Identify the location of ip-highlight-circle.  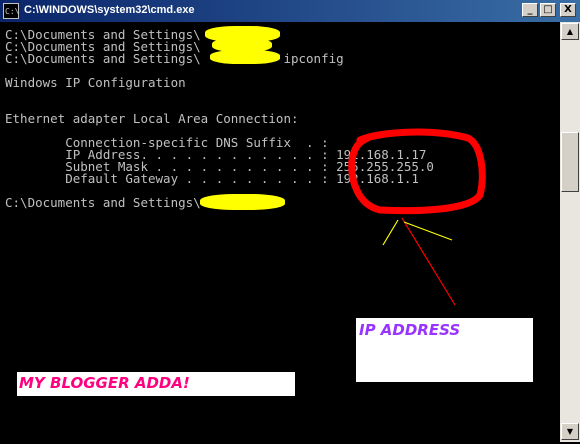
(417, 171).